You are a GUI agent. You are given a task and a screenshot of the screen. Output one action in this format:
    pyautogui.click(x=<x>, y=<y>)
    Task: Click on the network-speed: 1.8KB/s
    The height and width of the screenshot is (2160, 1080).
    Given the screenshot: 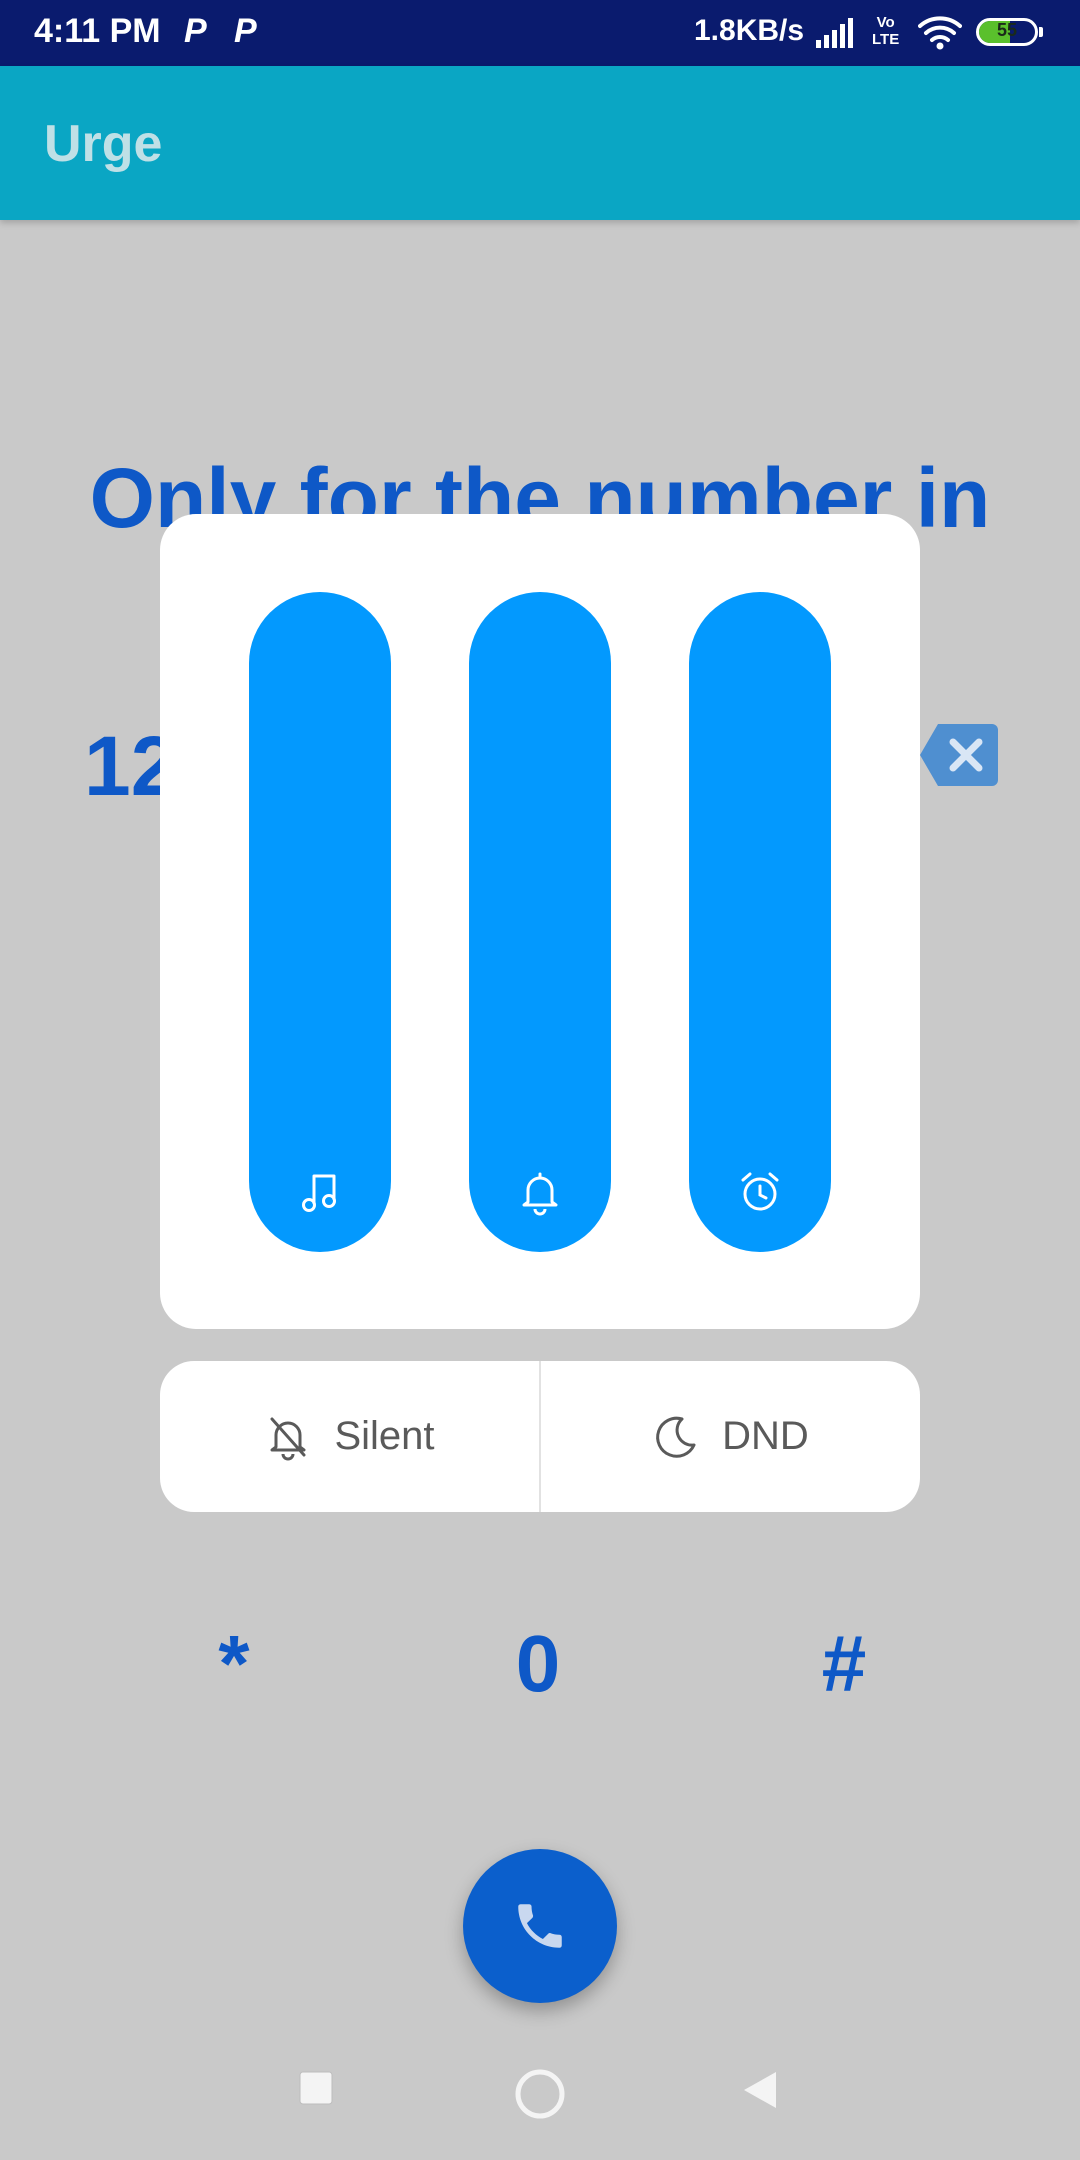 What is the action you would take?
    pyautogui.click(x=749, y=30)
    